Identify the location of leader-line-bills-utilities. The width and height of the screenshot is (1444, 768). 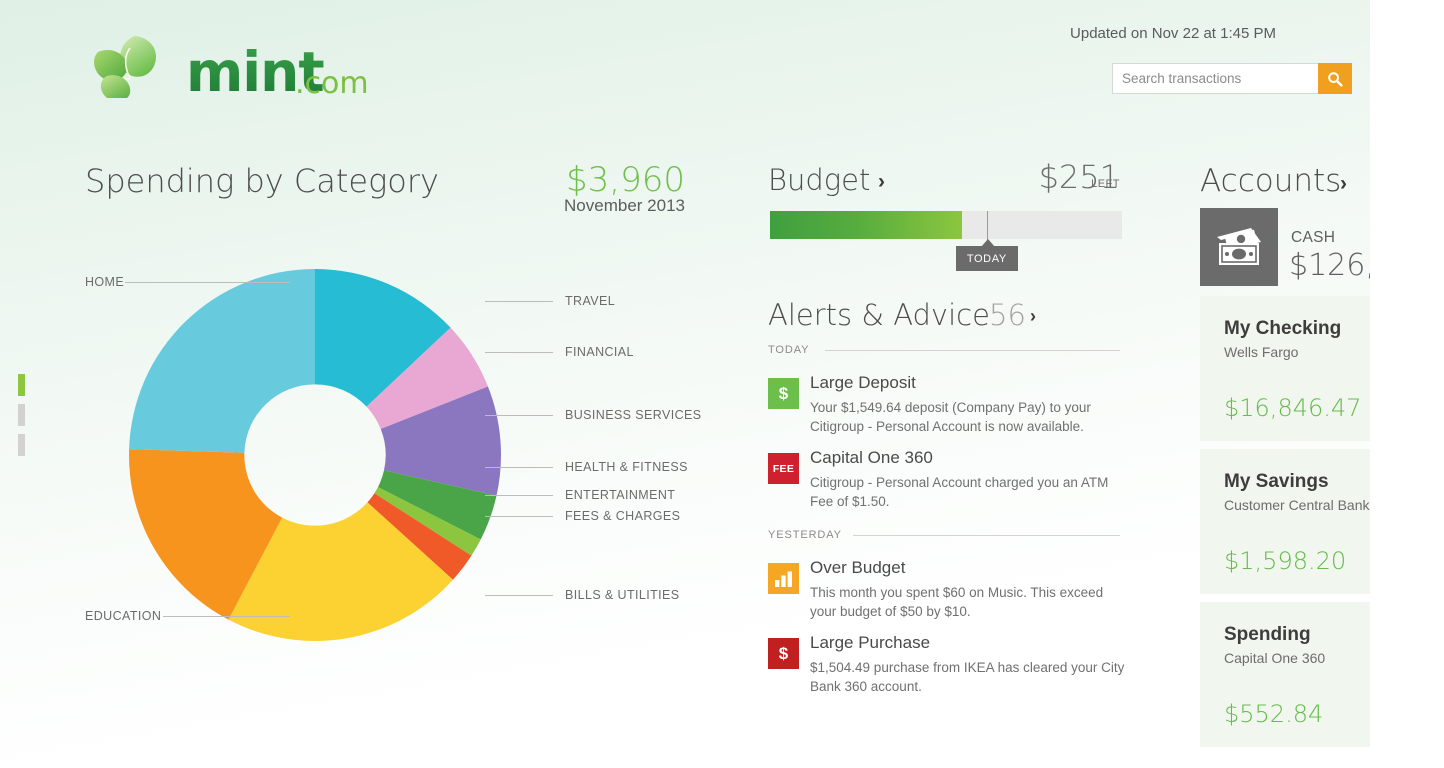
(519, 595).